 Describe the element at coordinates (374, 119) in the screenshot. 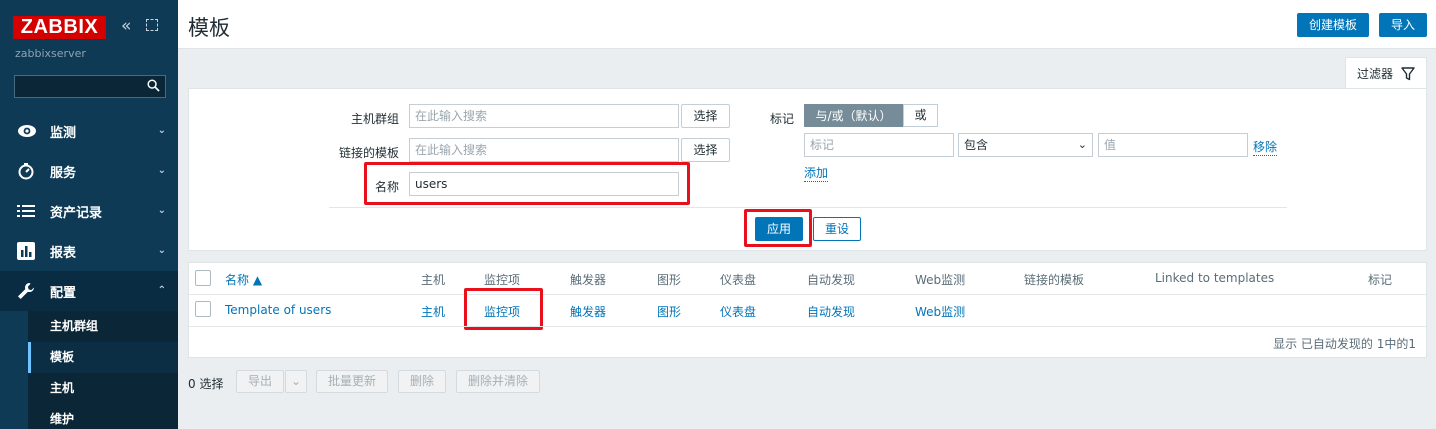

I see `host-groups-label: 主机群组` at that location.